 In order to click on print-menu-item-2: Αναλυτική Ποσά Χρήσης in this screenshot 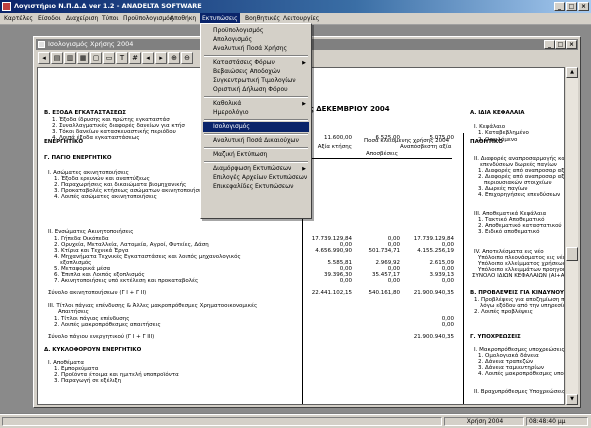, I will do `click(256, 49)`.